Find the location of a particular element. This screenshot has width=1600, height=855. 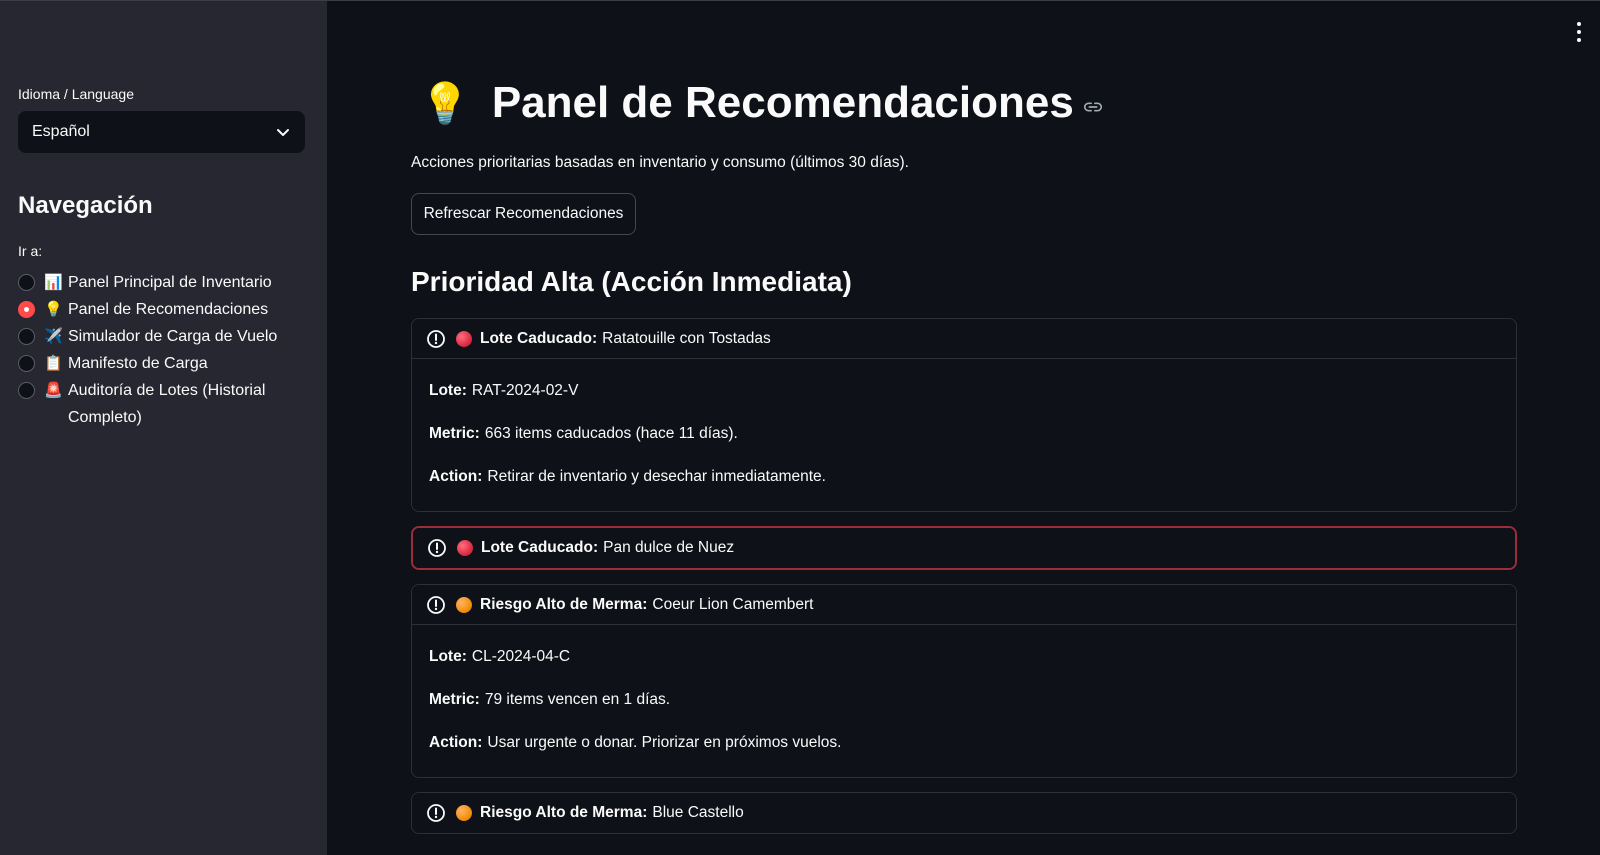

expander-header: Lote Caducado: Pan dulce de Nuez is located at coordinates (964, 548).